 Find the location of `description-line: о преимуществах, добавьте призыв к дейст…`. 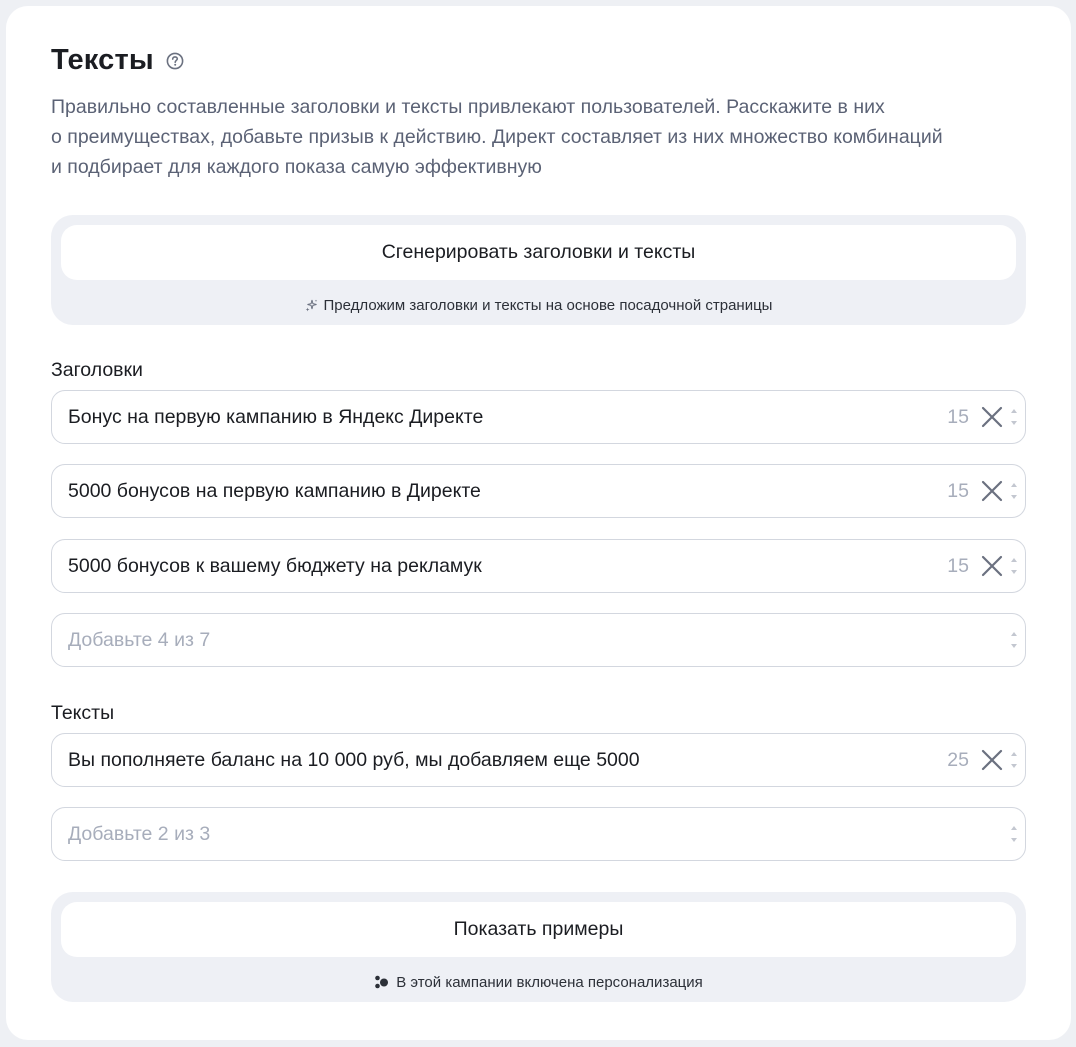

description-line: о преимуществах, добавьте призыв к дейст… is located at coordinates (497, 137).